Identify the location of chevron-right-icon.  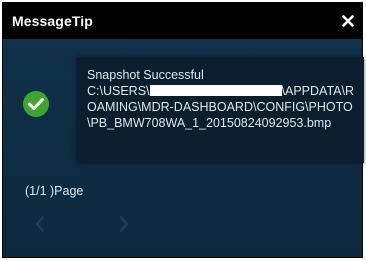
(124, 224).